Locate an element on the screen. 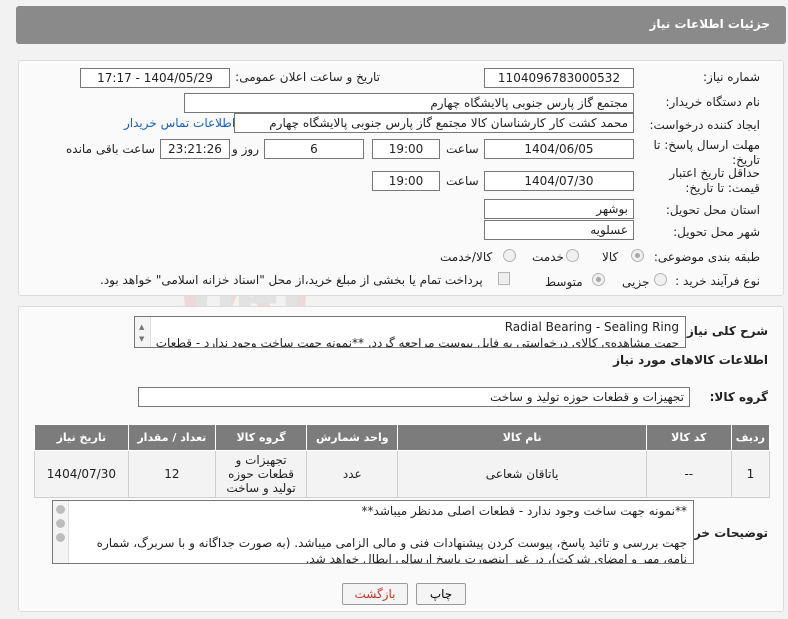 This screenshot has height=619, width=788. scroll-up-icon is located at coordinates (60, 509).